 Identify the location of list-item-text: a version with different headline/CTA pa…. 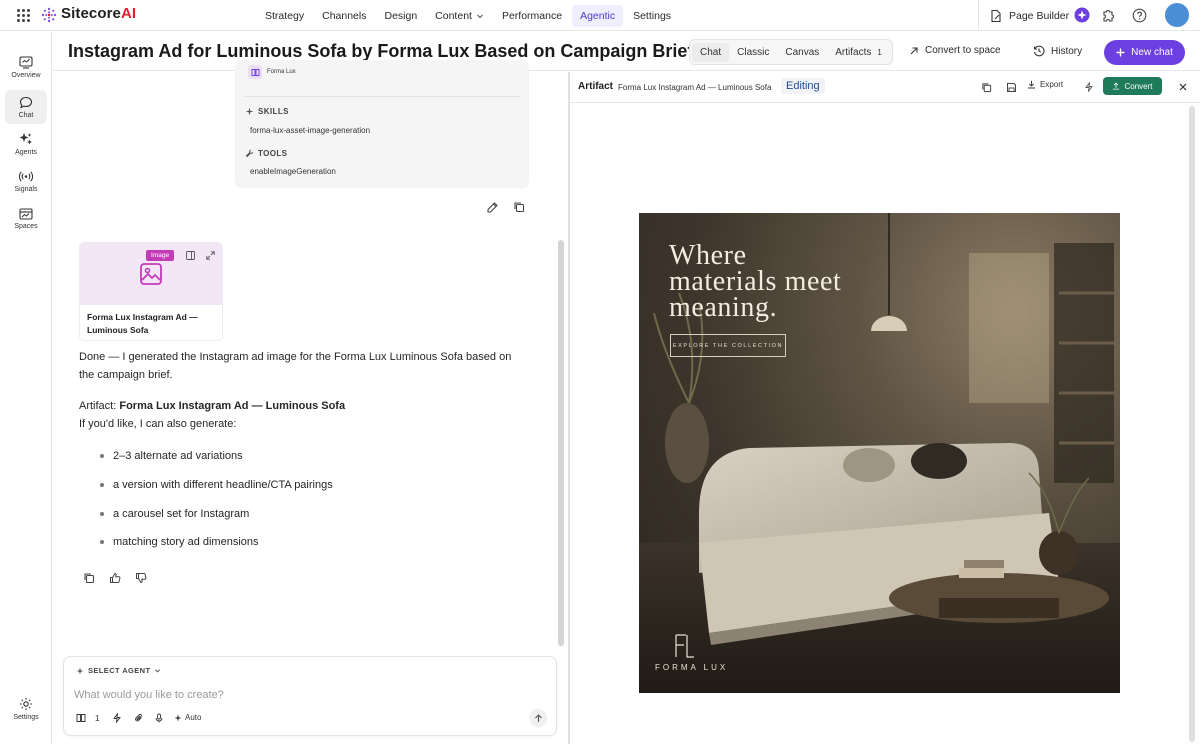
(223, 485).